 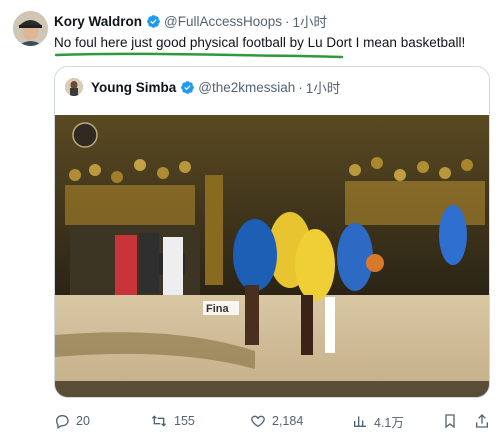 What do you see at coordinates (323, 87) in the screenshot?
I see `quoted-tweet-timestamp: 1小时` at bounding box center [323, 87].